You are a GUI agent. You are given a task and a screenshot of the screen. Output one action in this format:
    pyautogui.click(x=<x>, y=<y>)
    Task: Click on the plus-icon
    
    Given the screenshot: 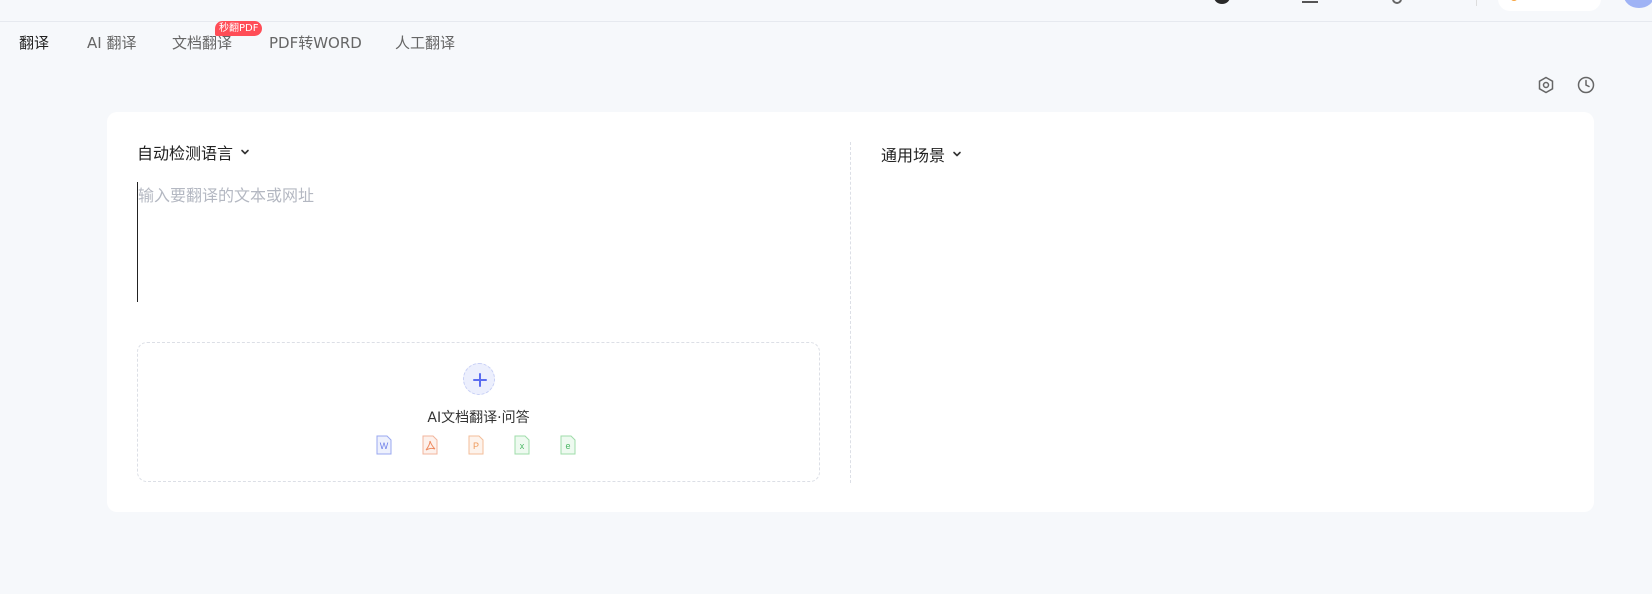 What is the action you would take?
    pyautogui.click(x=480, y=380)
    